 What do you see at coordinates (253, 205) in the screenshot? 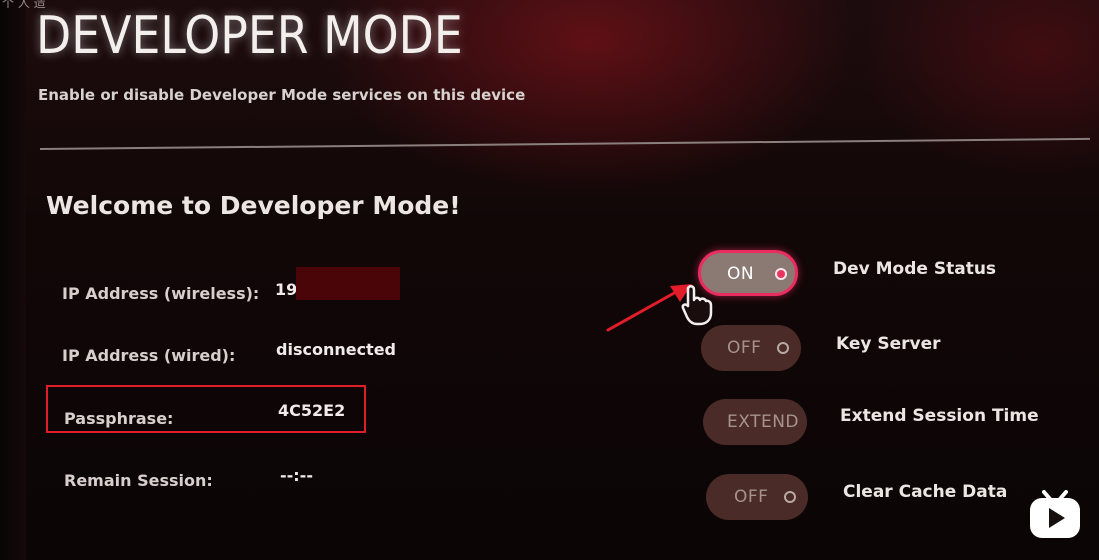
I see `welcome-heading: Welcome to Developer Mode!` at bounding box center [253, 205].